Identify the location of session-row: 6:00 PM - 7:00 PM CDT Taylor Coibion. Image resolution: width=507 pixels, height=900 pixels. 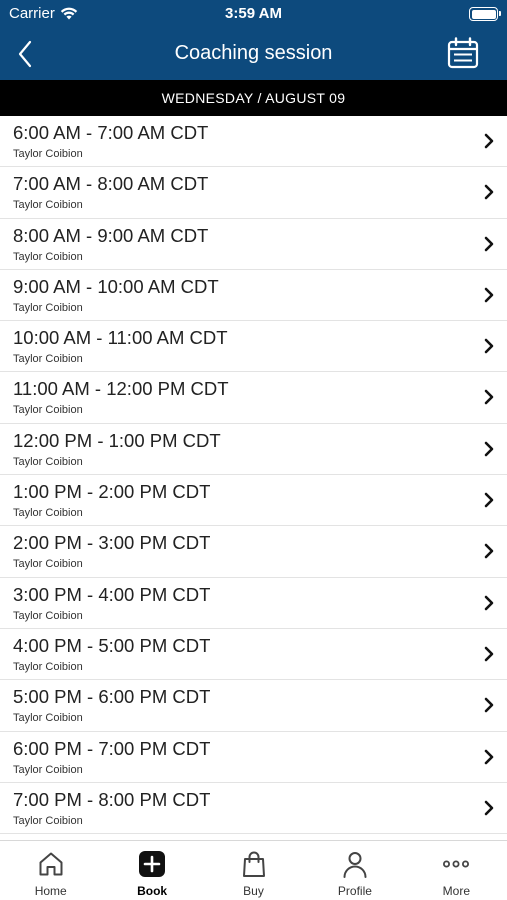
(253, 757).